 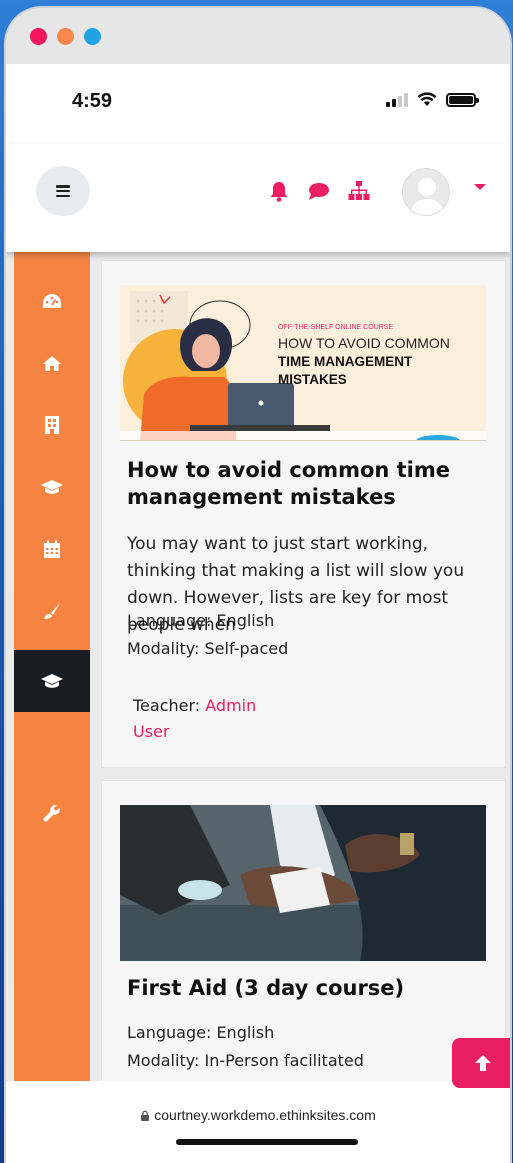 I want to click on url-display: courtney.workdemo.ethinksites.com, so click(x=258, y=1115).